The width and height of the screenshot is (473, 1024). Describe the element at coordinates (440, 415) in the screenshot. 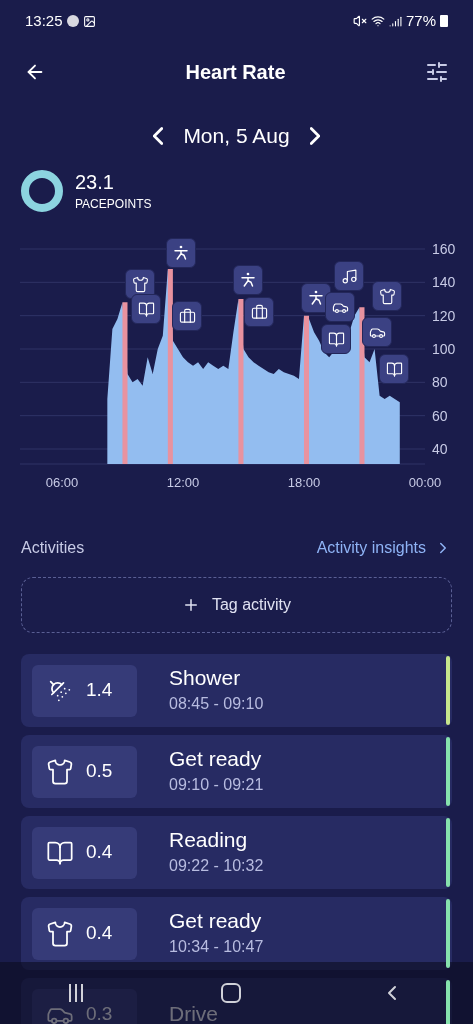

I see `y-tick-label: 60` at that location.